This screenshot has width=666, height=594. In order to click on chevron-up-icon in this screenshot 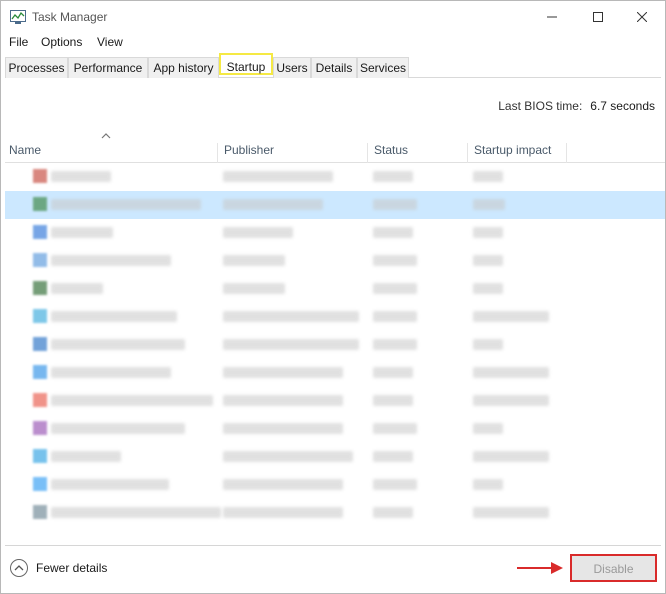, I will do `click(19, 568)`.